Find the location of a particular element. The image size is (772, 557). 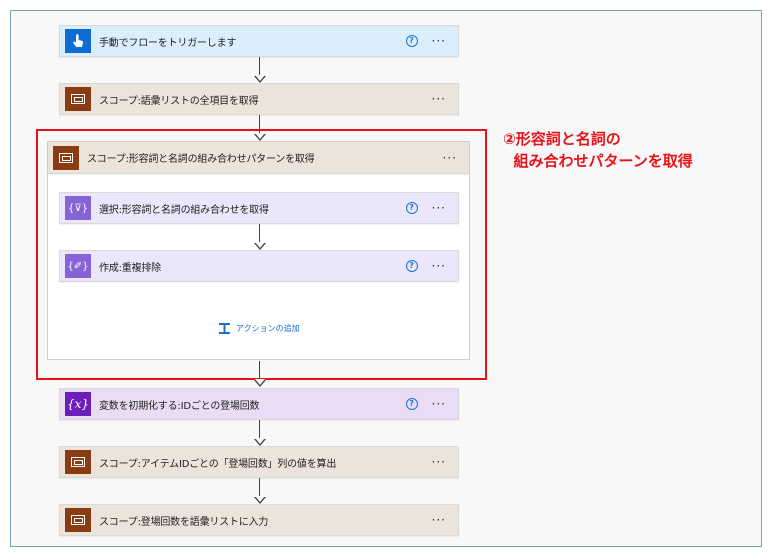

variable-icon: {x} is located at coordinates (78, 404).